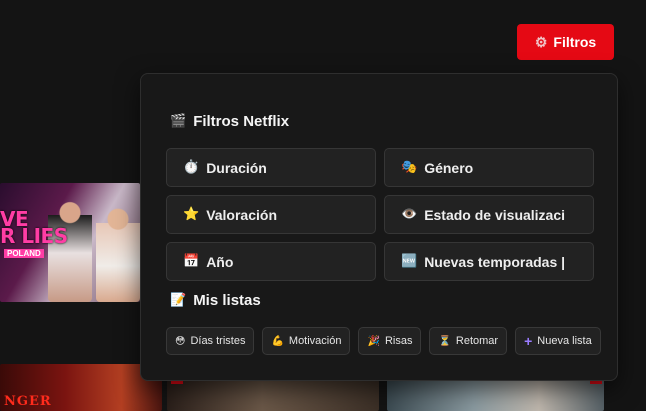 The image size is (646, 411). I want to click on memo-icon: 📝, so click(178, 300).